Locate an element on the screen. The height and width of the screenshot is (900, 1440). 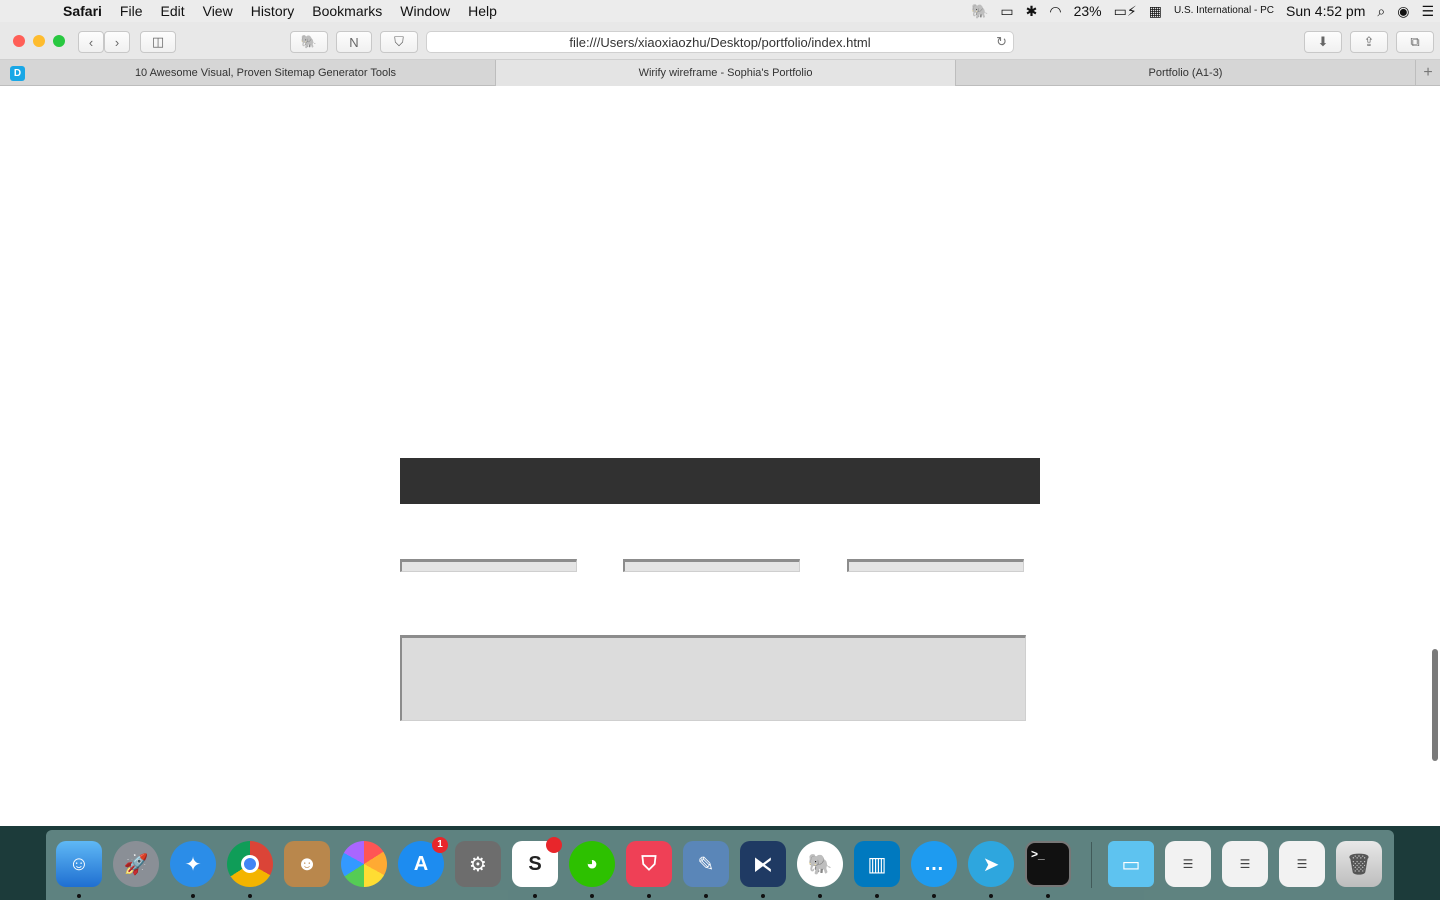
sidebar-icon: ◫ is located at coordinates (158, 41).